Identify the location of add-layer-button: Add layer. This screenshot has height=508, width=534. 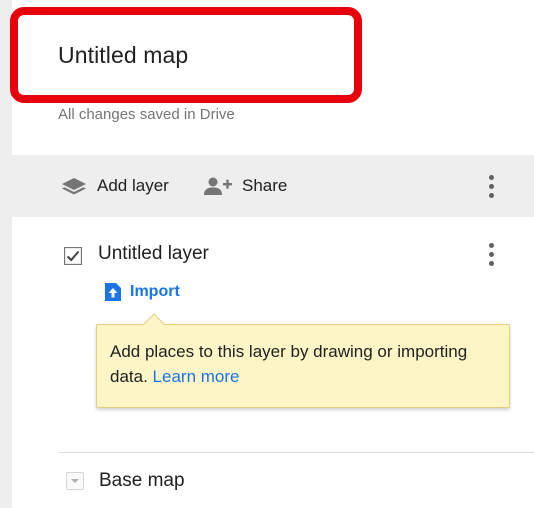
(114, 186).